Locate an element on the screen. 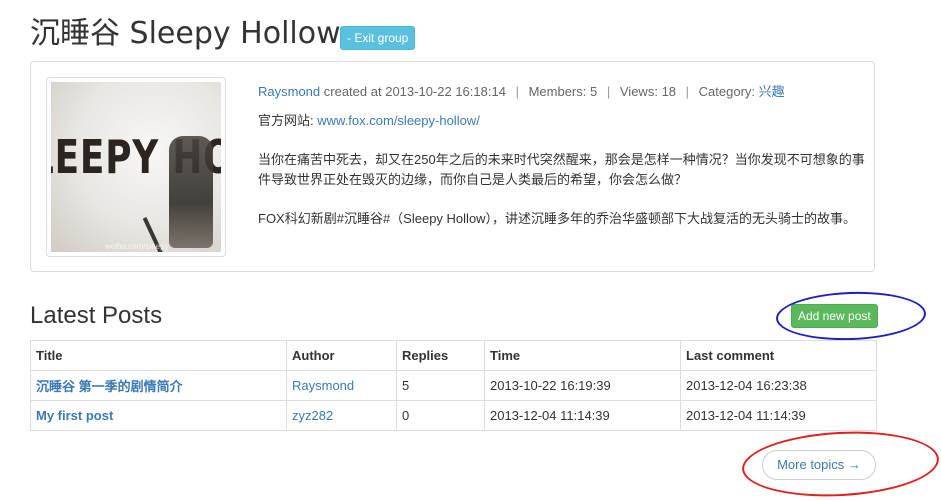  site-label: 官方网站: is located at coordinates (286, 120).